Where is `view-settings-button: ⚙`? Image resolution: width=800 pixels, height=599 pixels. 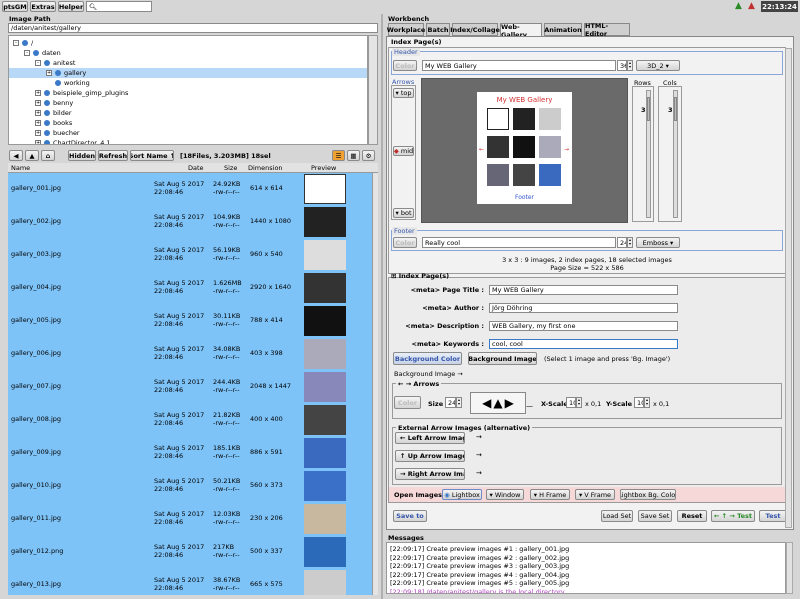
view-settings-button: ⚙ is located at coordinates (368, 155).